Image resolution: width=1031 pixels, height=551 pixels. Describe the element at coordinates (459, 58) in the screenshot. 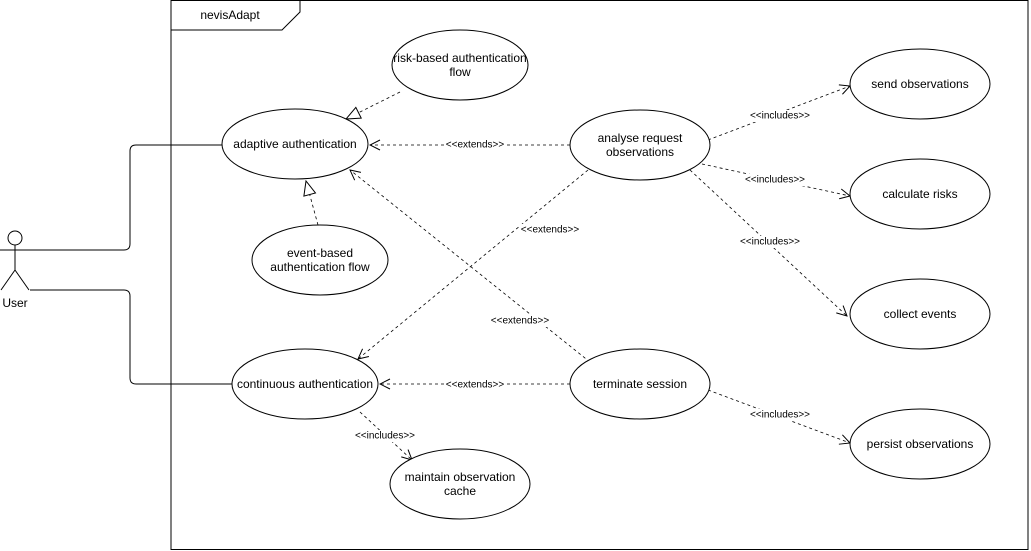

I see `use-case-label: risk-based authentication` at that location.